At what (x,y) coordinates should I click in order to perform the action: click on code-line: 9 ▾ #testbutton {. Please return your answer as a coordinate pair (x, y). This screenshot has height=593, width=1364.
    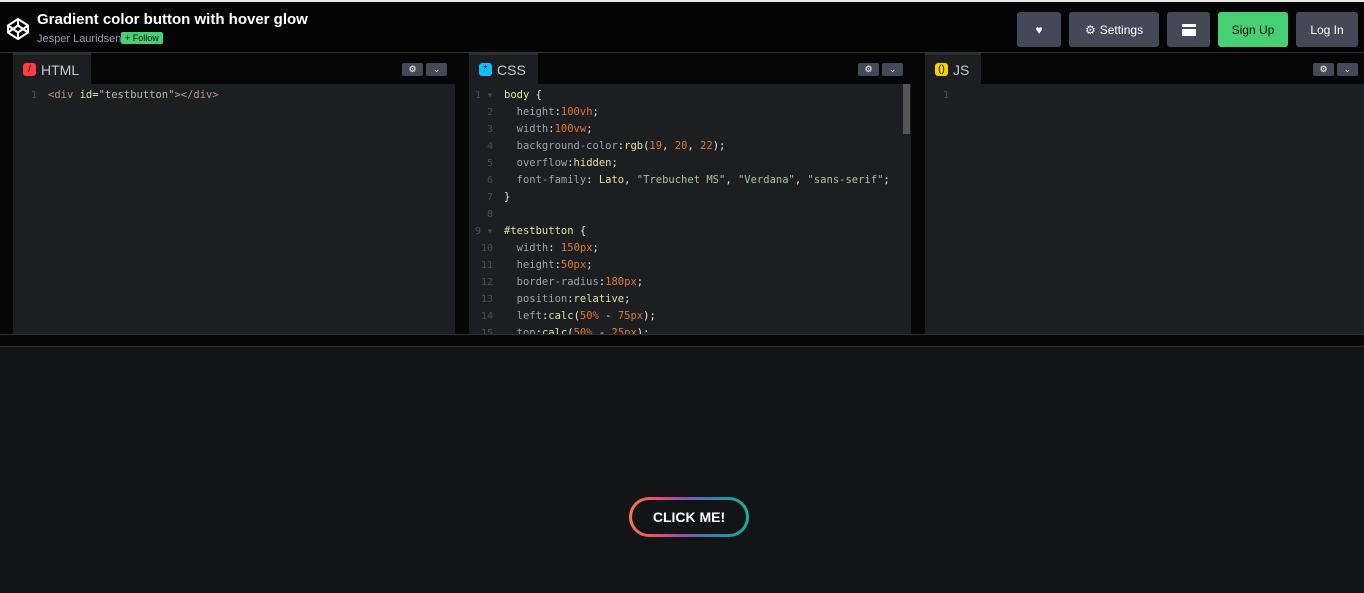
    Looking at the image, I should click on (690, 231).